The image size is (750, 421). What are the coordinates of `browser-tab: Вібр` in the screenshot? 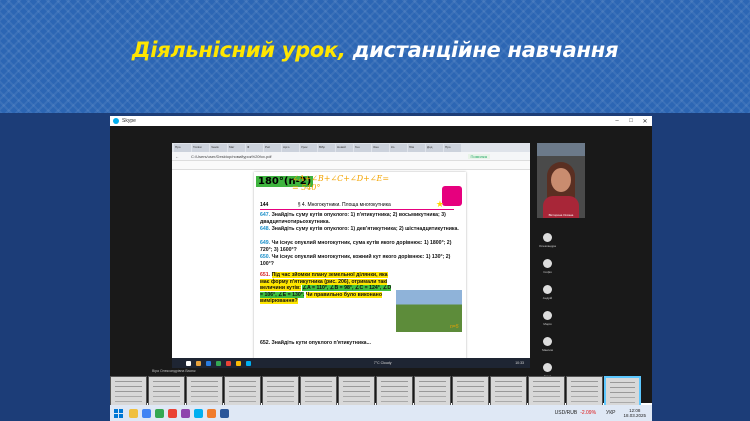 It's located at (326, 148).